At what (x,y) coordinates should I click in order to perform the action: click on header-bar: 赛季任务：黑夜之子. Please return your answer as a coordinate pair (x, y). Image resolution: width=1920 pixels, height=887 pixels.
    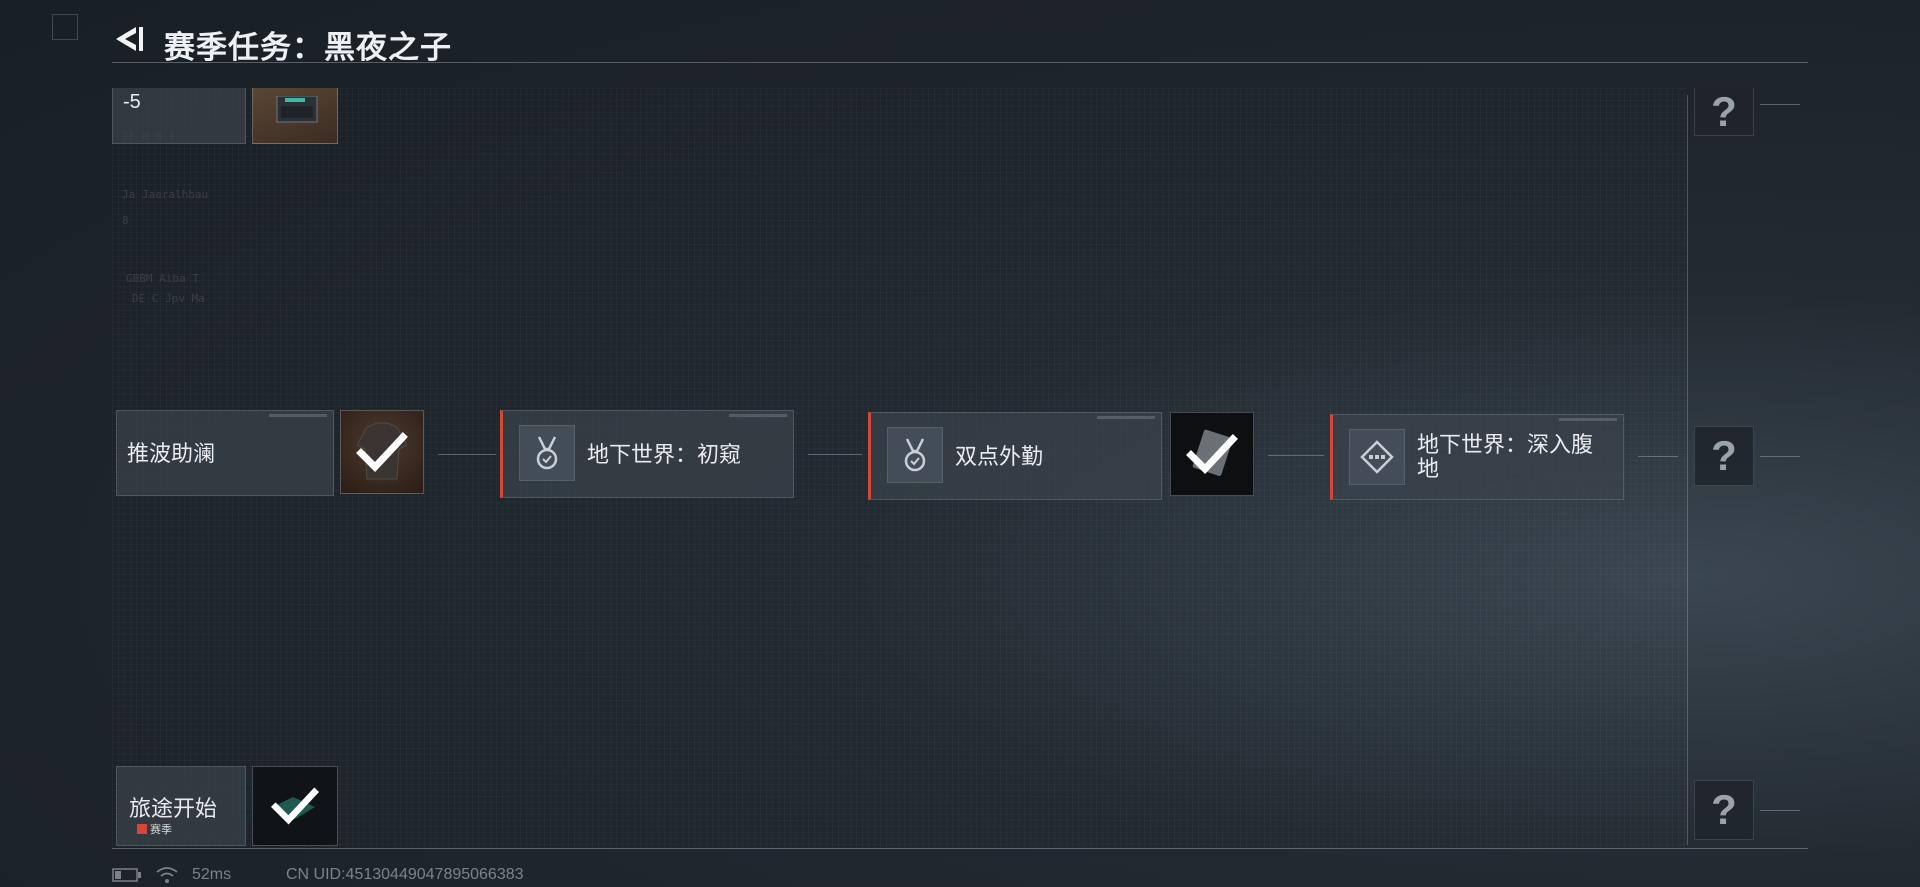
    Looking at the image, I should click on (960, 41).